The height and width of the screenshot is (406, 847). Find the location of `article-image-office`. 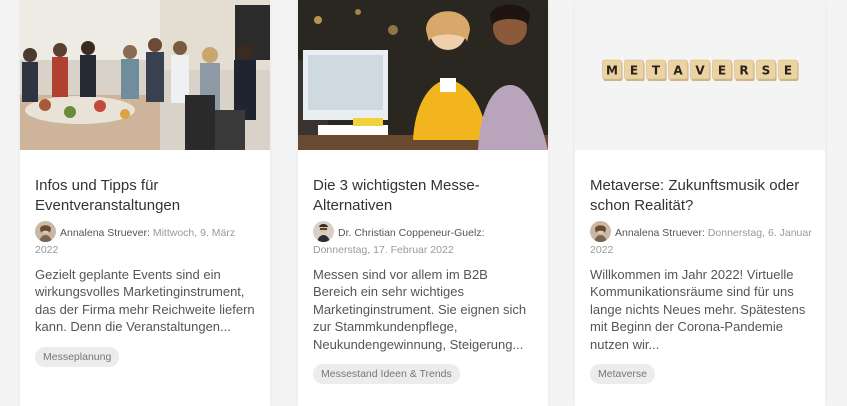

article-image-office is located at coordinates (423, 75).